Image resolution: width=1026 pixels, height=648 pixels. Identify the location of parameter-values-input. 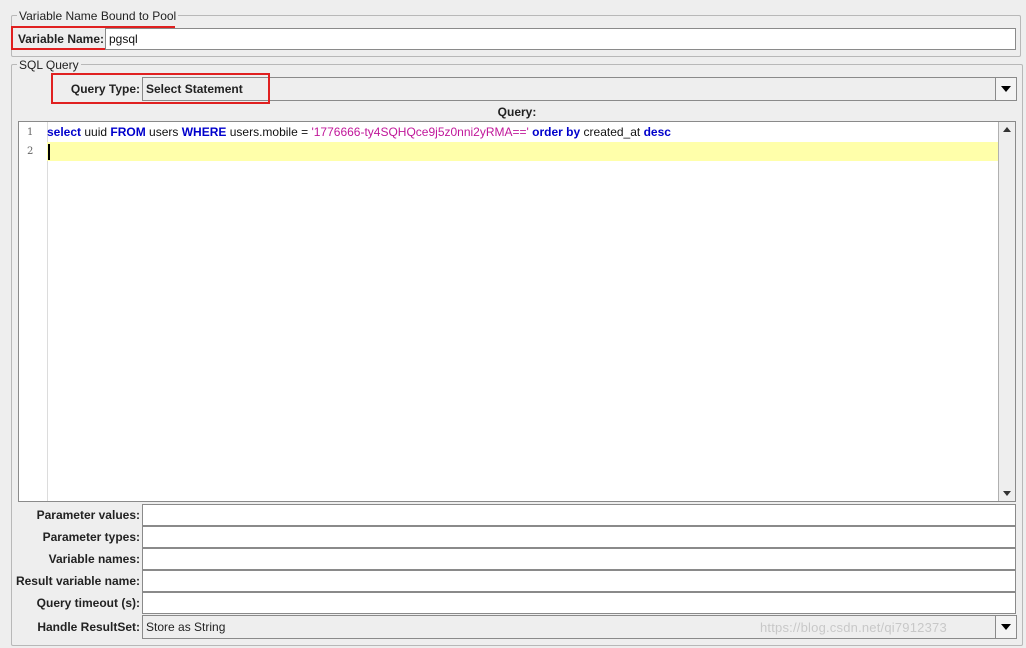
(579, 515).